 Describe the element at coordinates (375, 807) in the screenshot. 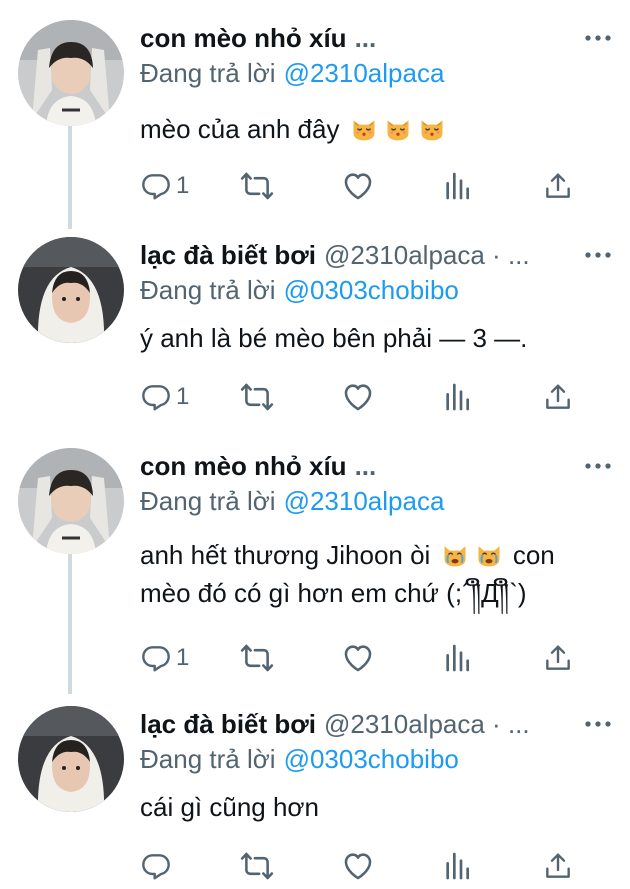

I see `tweet-text: cái gì cũng hơn` at that location.